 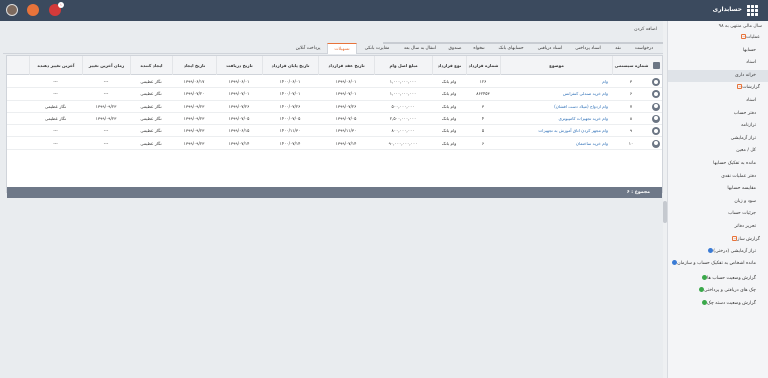 I want to click on column-header: موضوع, so click(x=556, y=65).